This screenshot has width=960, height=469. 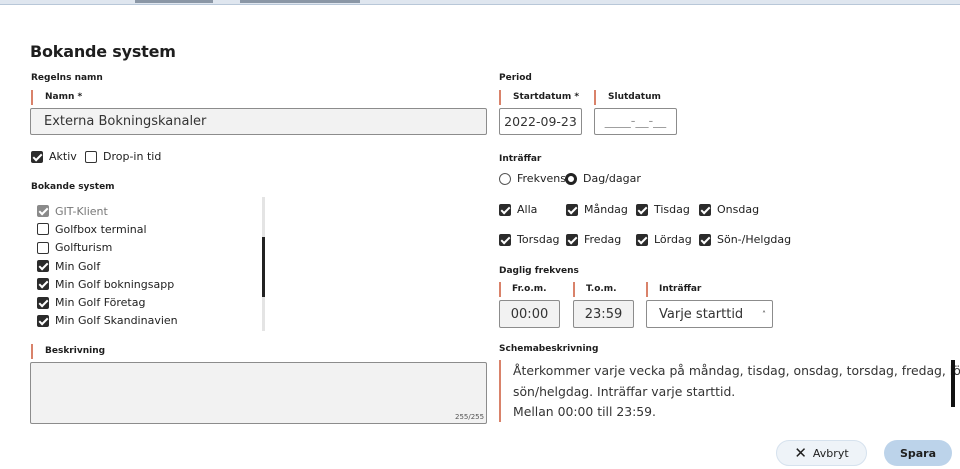 I want to click on day-label: Tisdag, so click(x=672, y=209).